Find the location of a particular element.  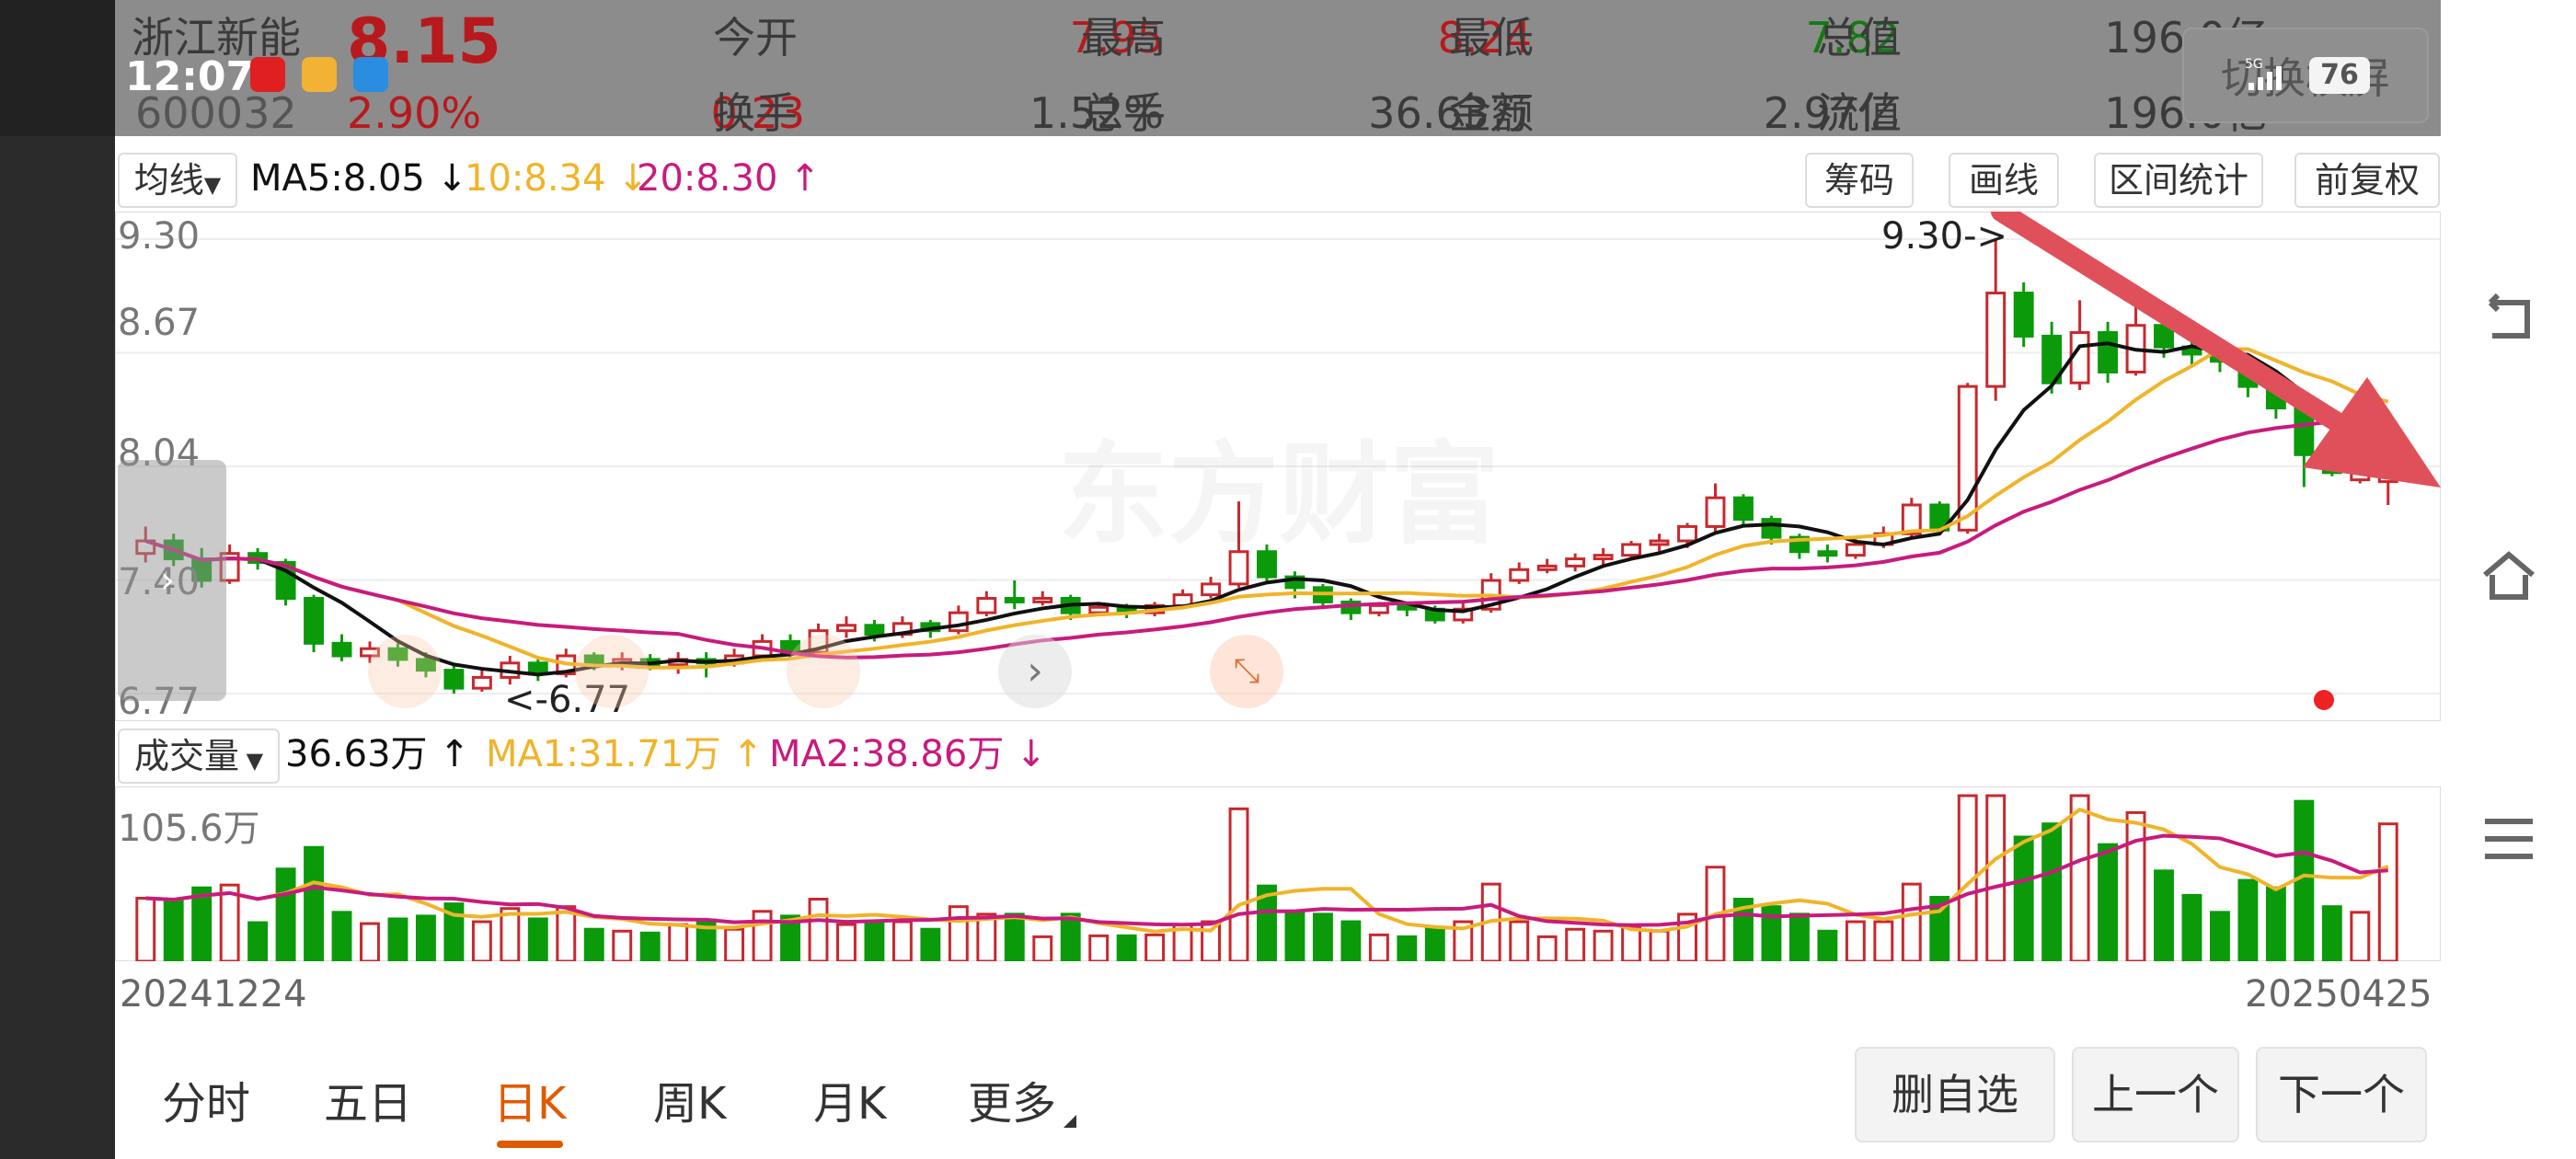

status-time: 12:07 is located at coordinates (190, 76).